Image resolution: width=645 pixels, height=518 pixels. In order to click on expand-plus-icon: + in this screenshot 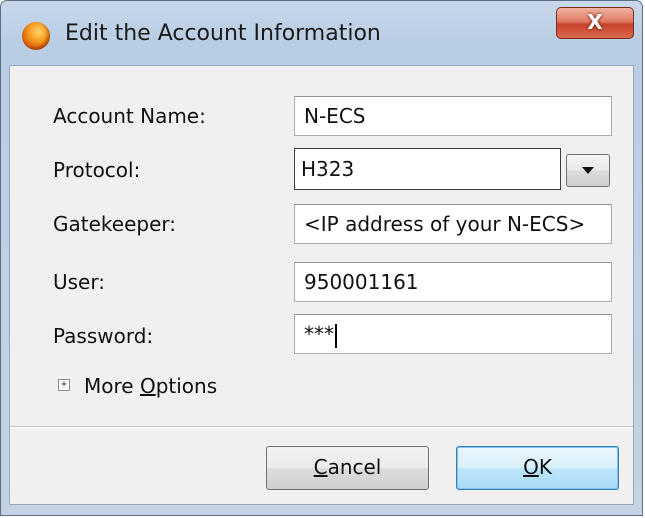, I will do `click(64, 385)`.